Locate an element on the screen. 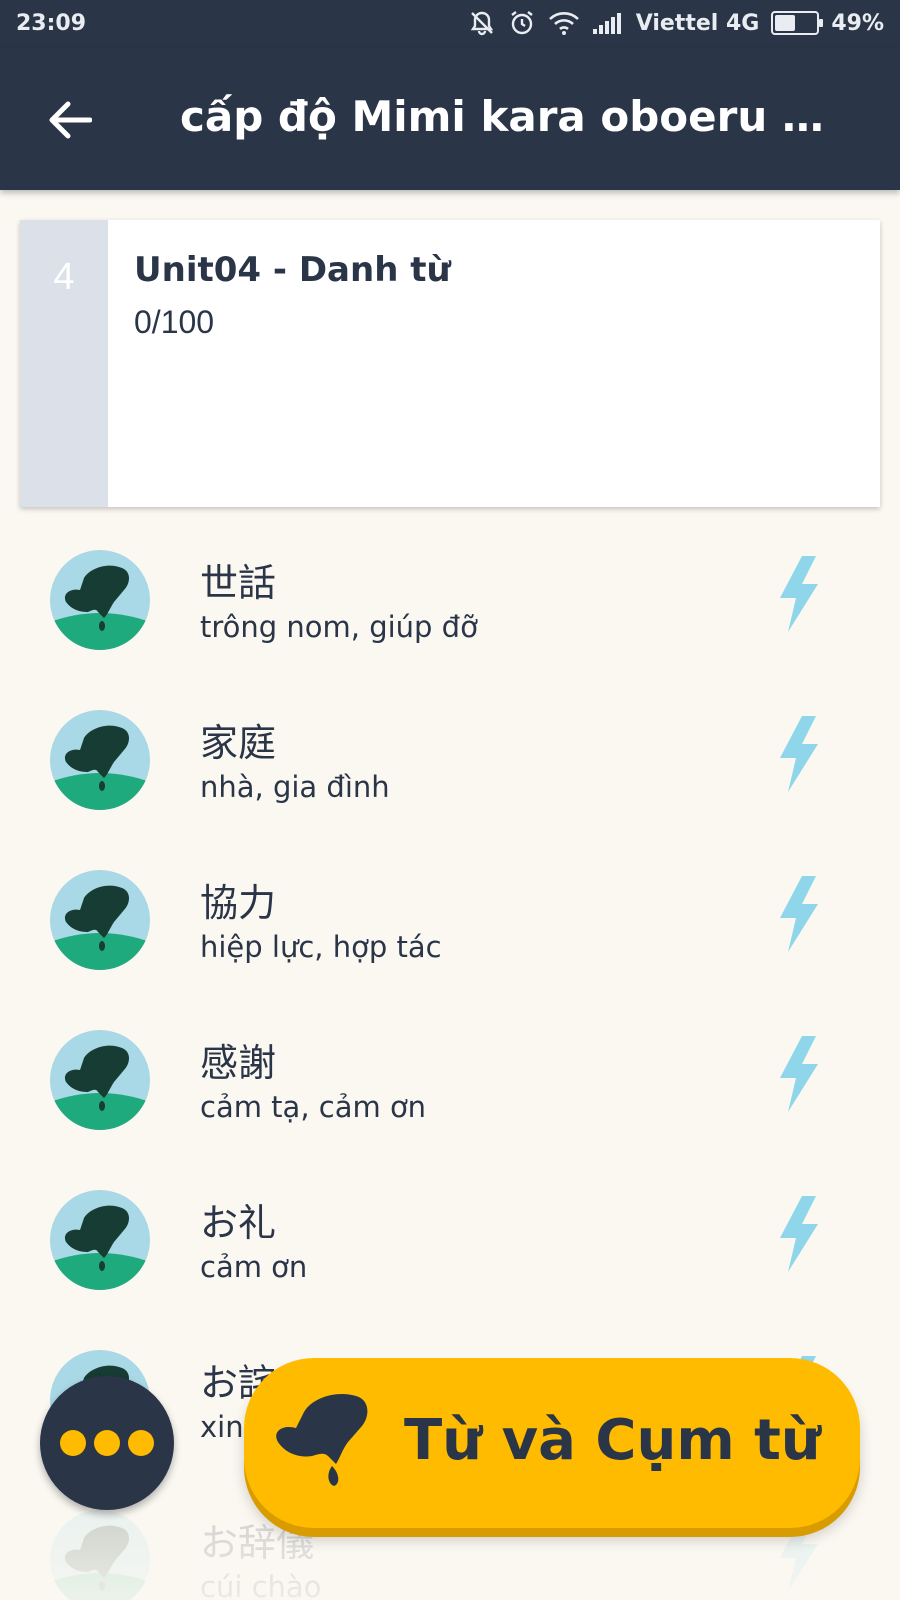 The width and height of the screenshot is (900, 1600). unit-title: Unit04 - Danh từ is located at coordinates (292, 270).